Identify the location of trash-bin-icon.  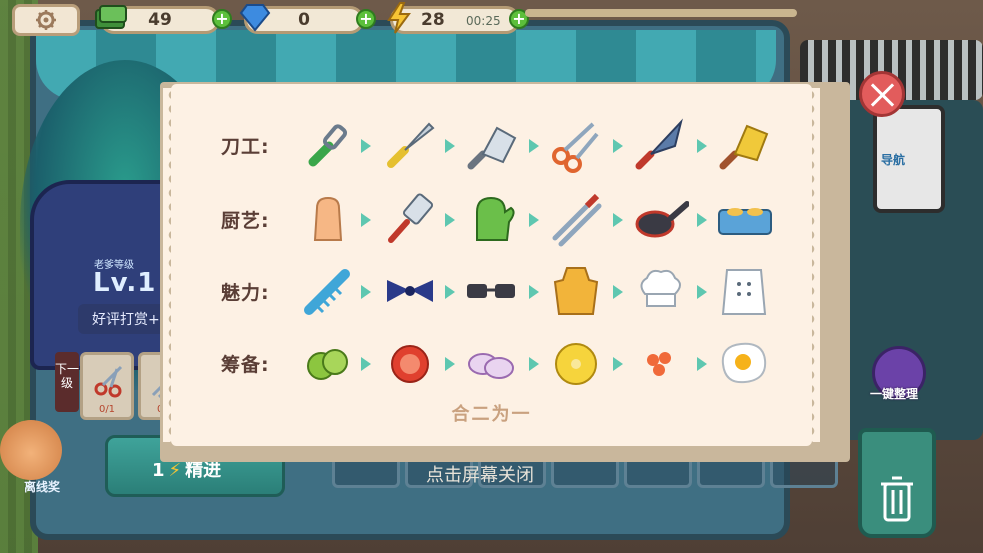
(897, 483).